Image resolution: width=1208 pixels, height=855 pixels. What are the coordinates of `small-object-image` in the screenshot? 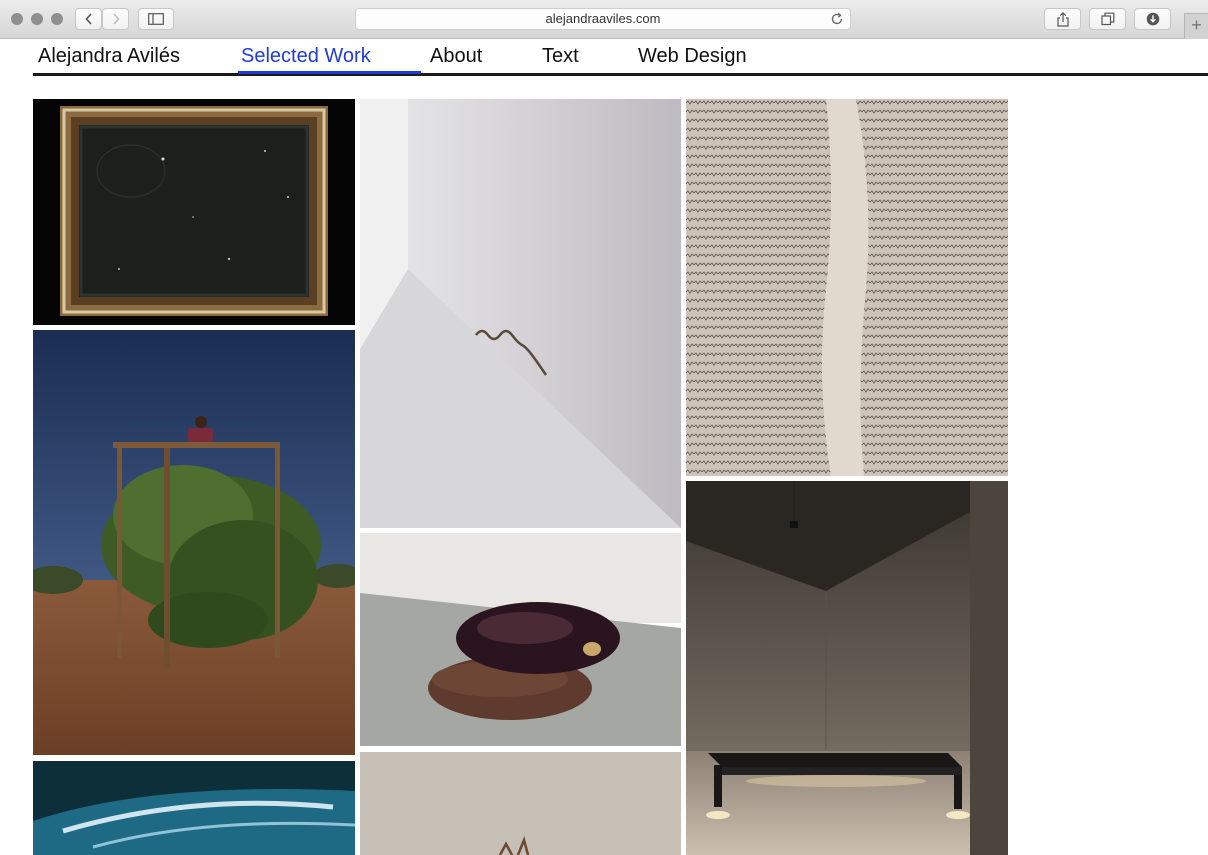 It's located at (520, 803).